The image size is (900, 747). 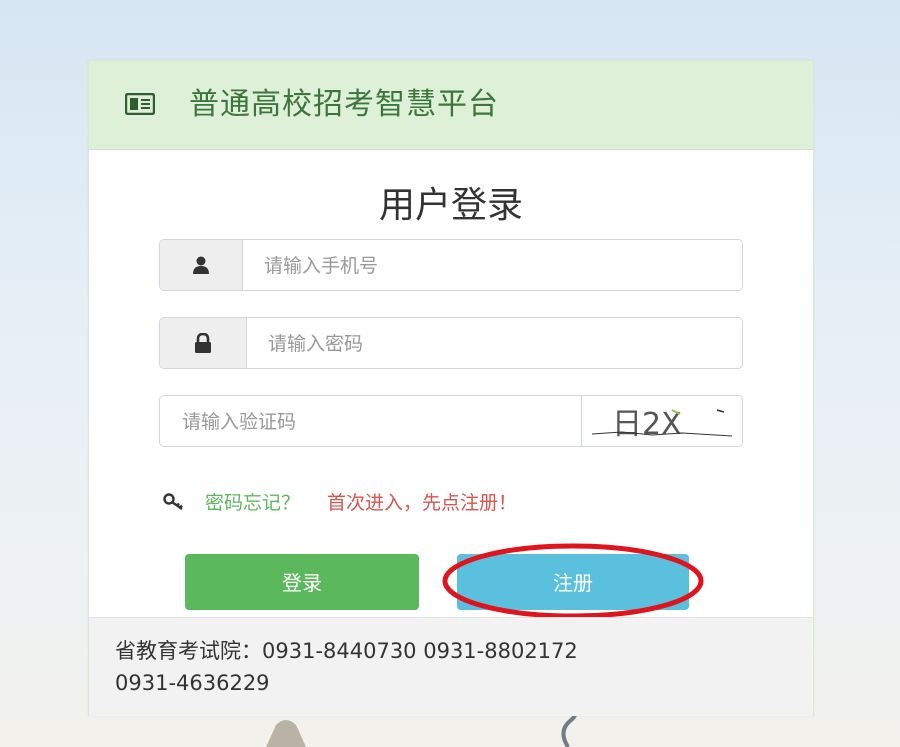 I want to click on login-title: 用户登录, so click(x=450, y=205).